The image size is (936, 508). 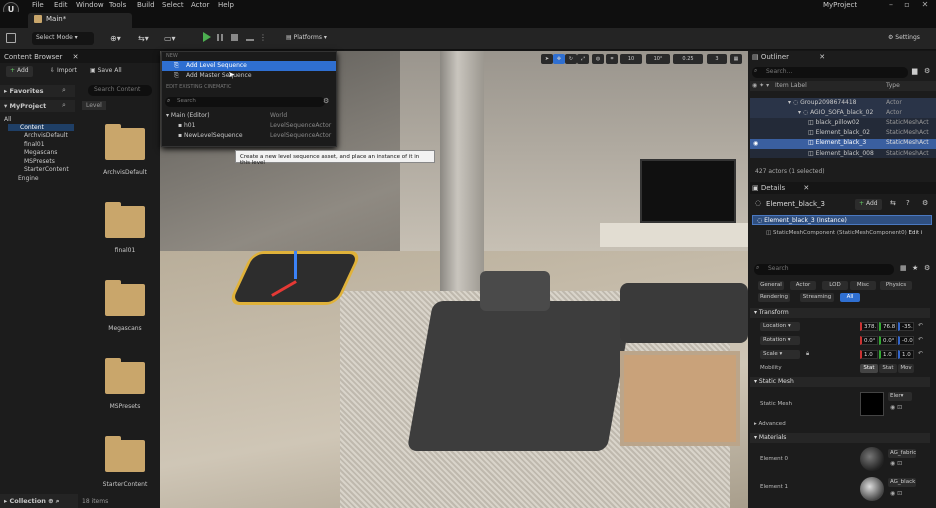 I want to click on location-y-field: 76.8, so click(x=888, y=326).